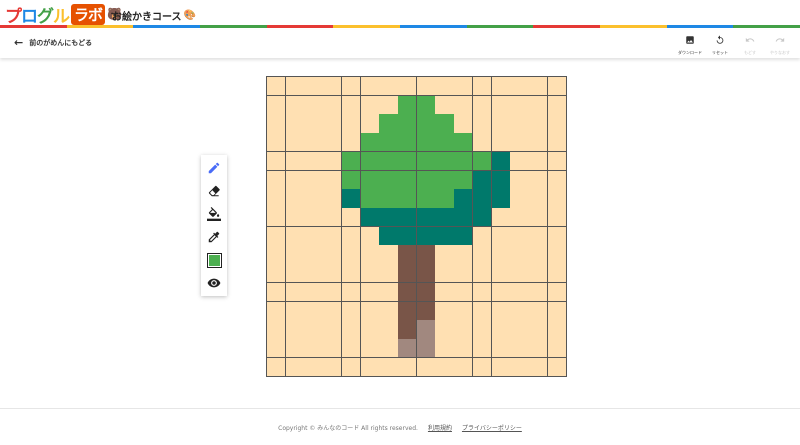  What do you see at coordinates (440, 427) in the screenshot?
I see `terms-link: 利用規約` at bounding box center [440, 427].